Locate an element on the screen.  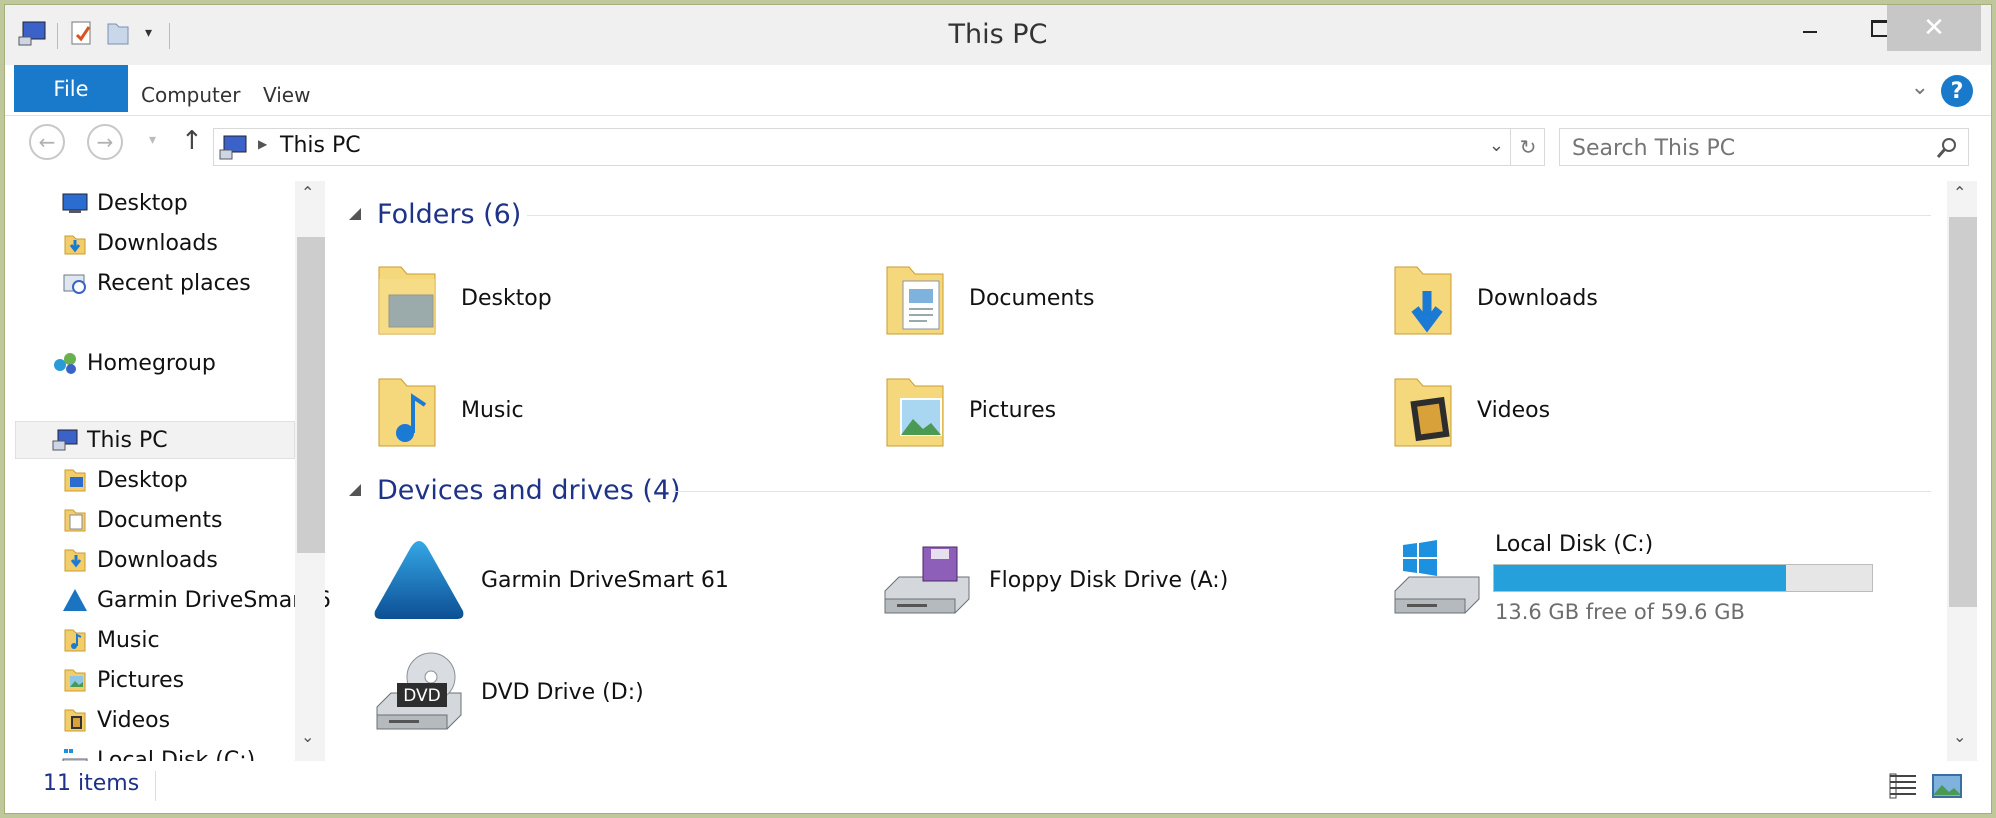
sidebar-item-label: Pictures is located at coordinates (141, 680).